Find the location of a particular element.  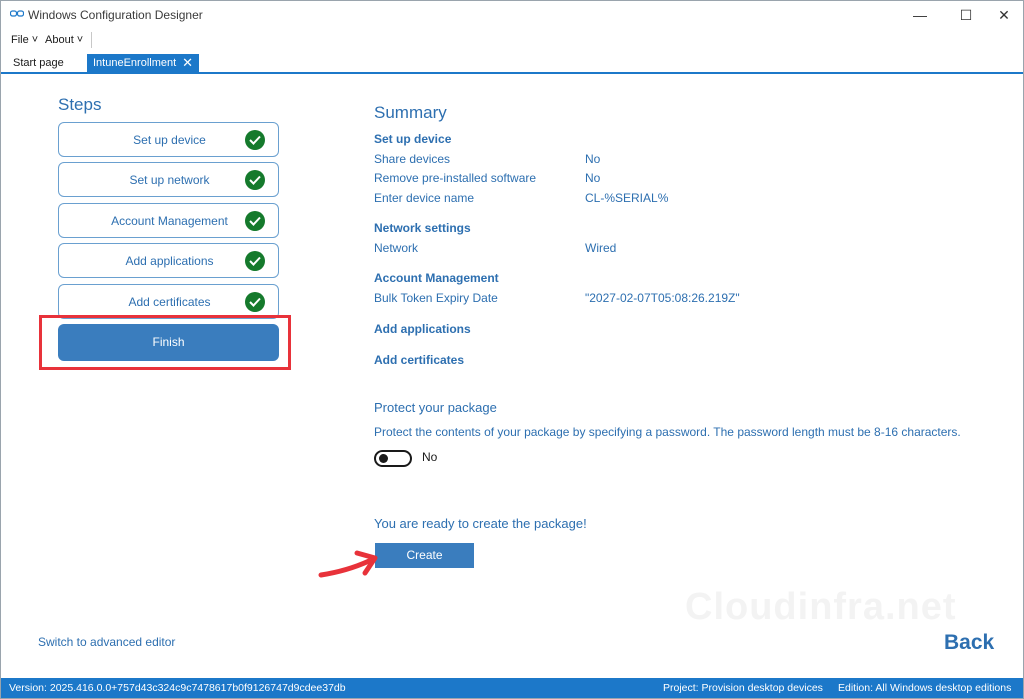

menu-bar: File ˅ About ˅ is located at coordinates (512, 41).